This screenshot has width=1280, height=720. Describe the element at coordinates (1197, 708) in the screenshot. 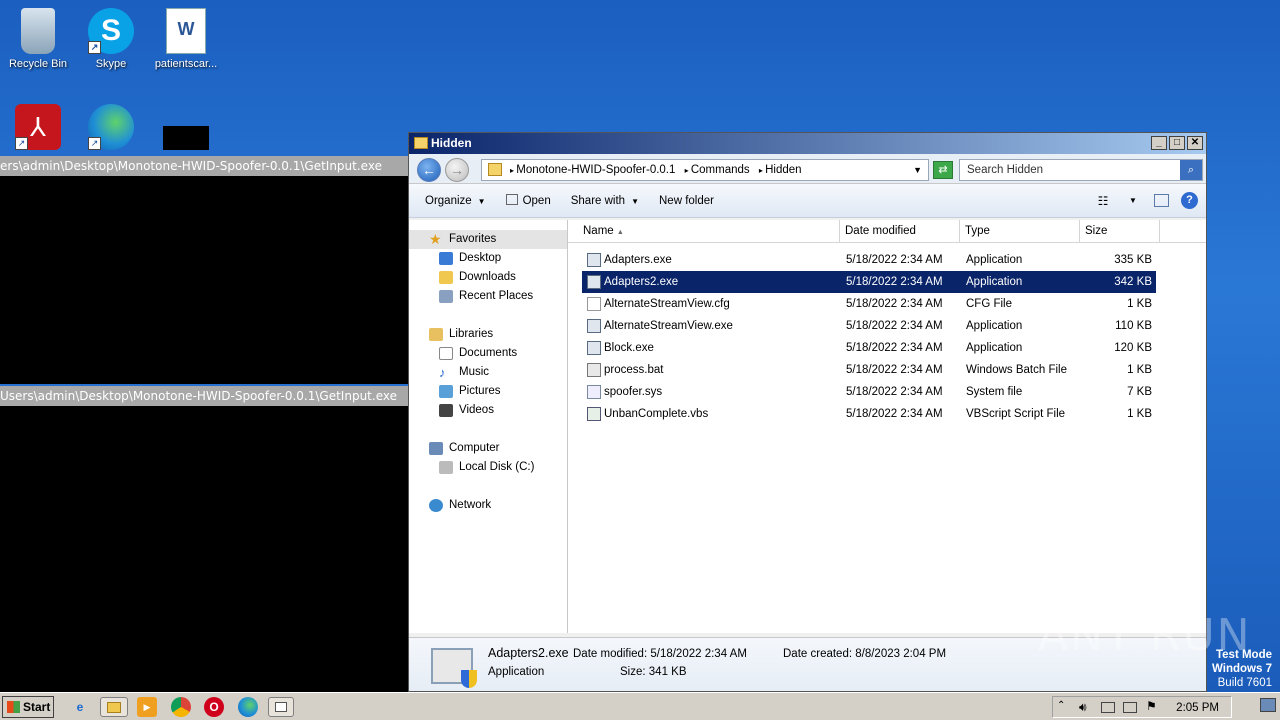

I see `clock: 2:05 PM` at that location.